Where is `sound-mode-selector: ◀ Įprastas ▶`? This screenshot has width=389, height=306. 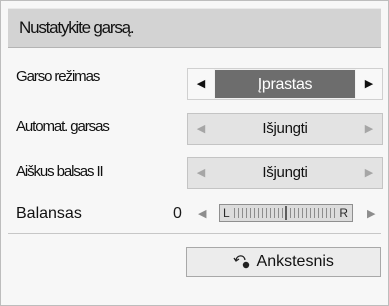
sound-mode-selector: ◀ Įprastas ▶ is located at coordinates (285, 84).